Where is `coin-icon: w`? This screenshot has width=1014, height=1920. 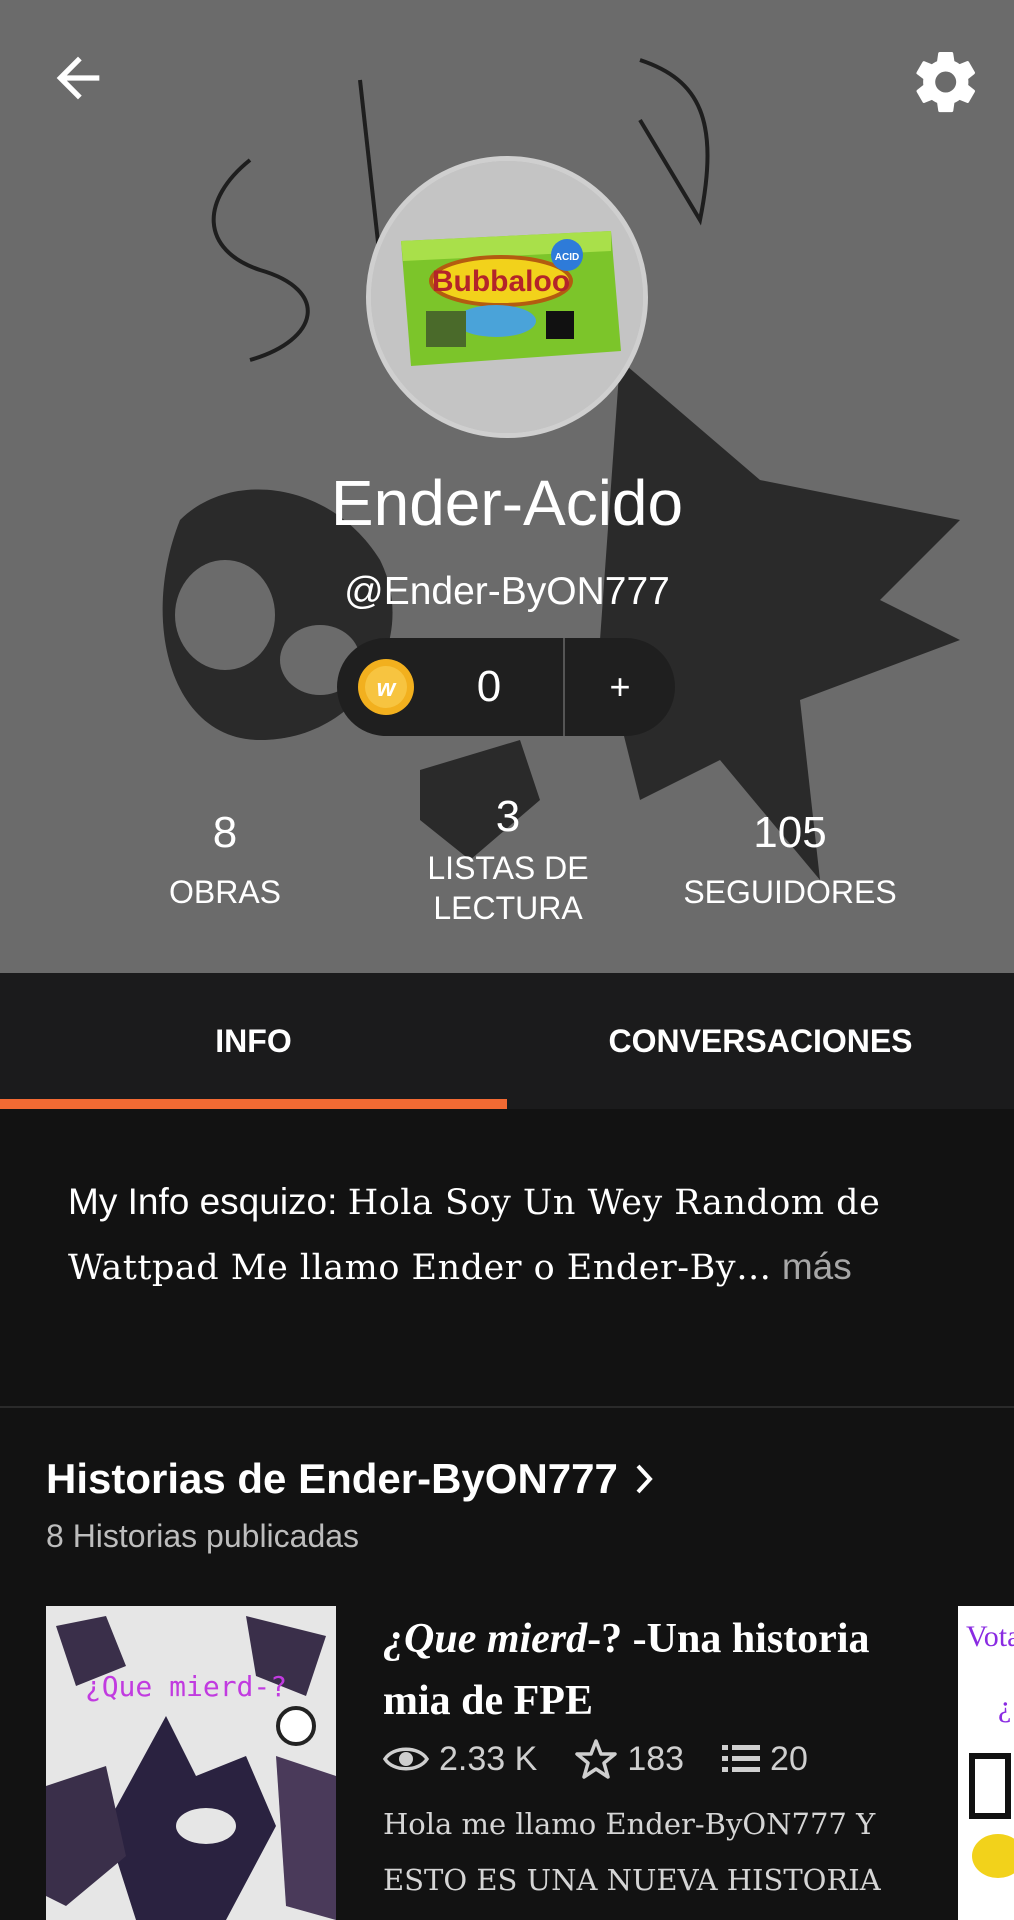
coin-icon: w is located at coordinates (386, 687).